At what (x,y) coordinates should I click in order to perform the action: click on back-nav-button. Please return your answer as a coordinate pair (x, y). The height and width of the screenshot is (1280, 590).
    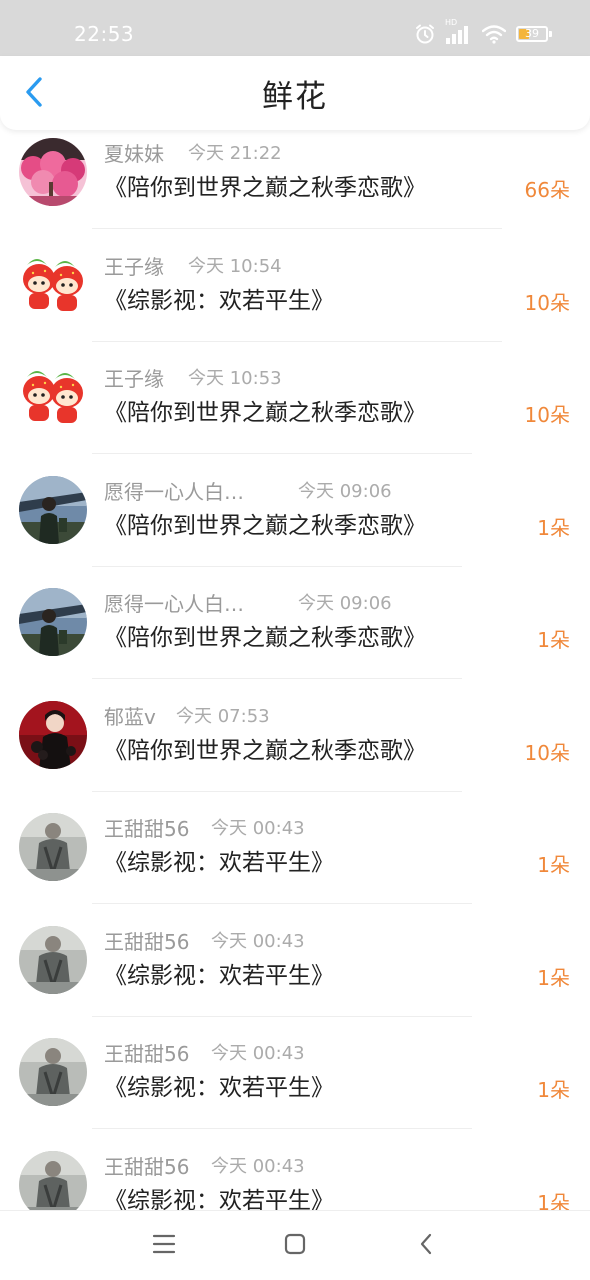
    Looking at the image, I should click on (426, 1246).